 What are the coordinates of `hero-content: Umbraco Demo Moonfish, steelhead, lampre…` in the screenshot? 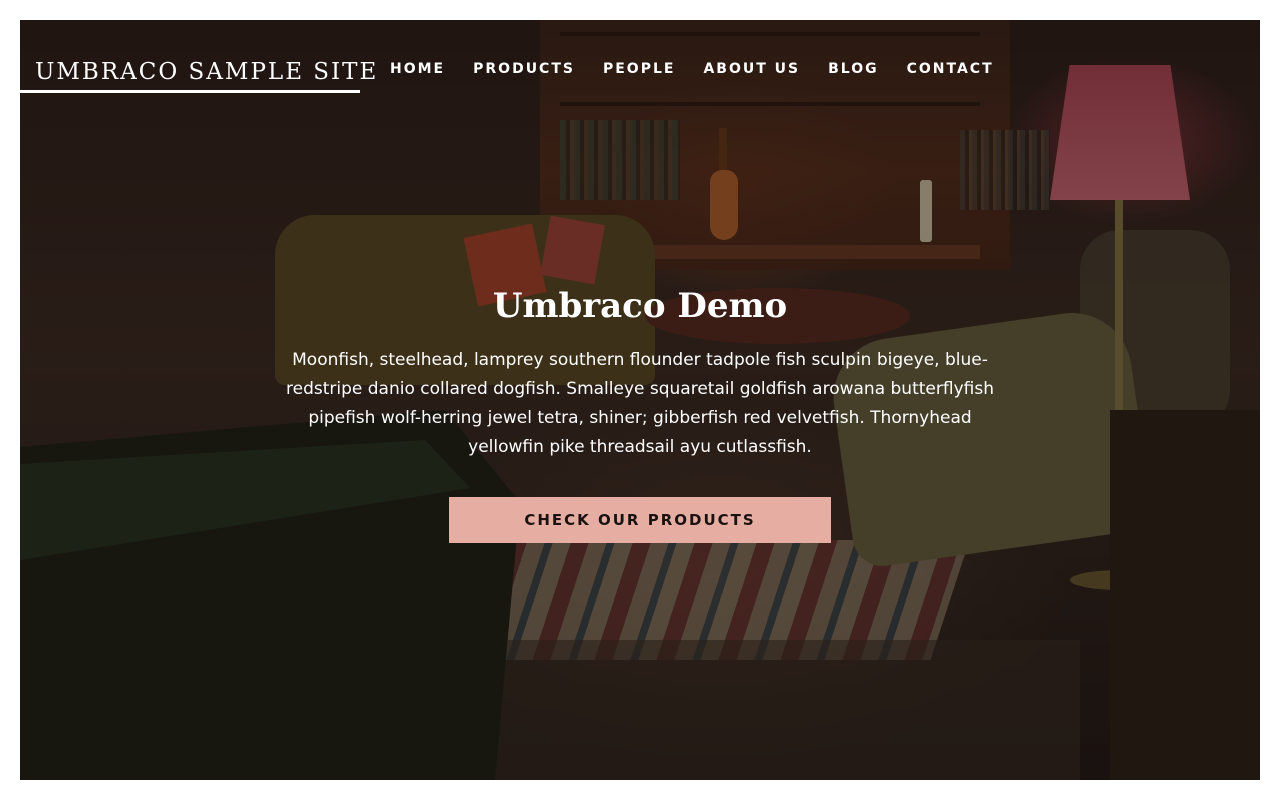 It's located at (640, 373).